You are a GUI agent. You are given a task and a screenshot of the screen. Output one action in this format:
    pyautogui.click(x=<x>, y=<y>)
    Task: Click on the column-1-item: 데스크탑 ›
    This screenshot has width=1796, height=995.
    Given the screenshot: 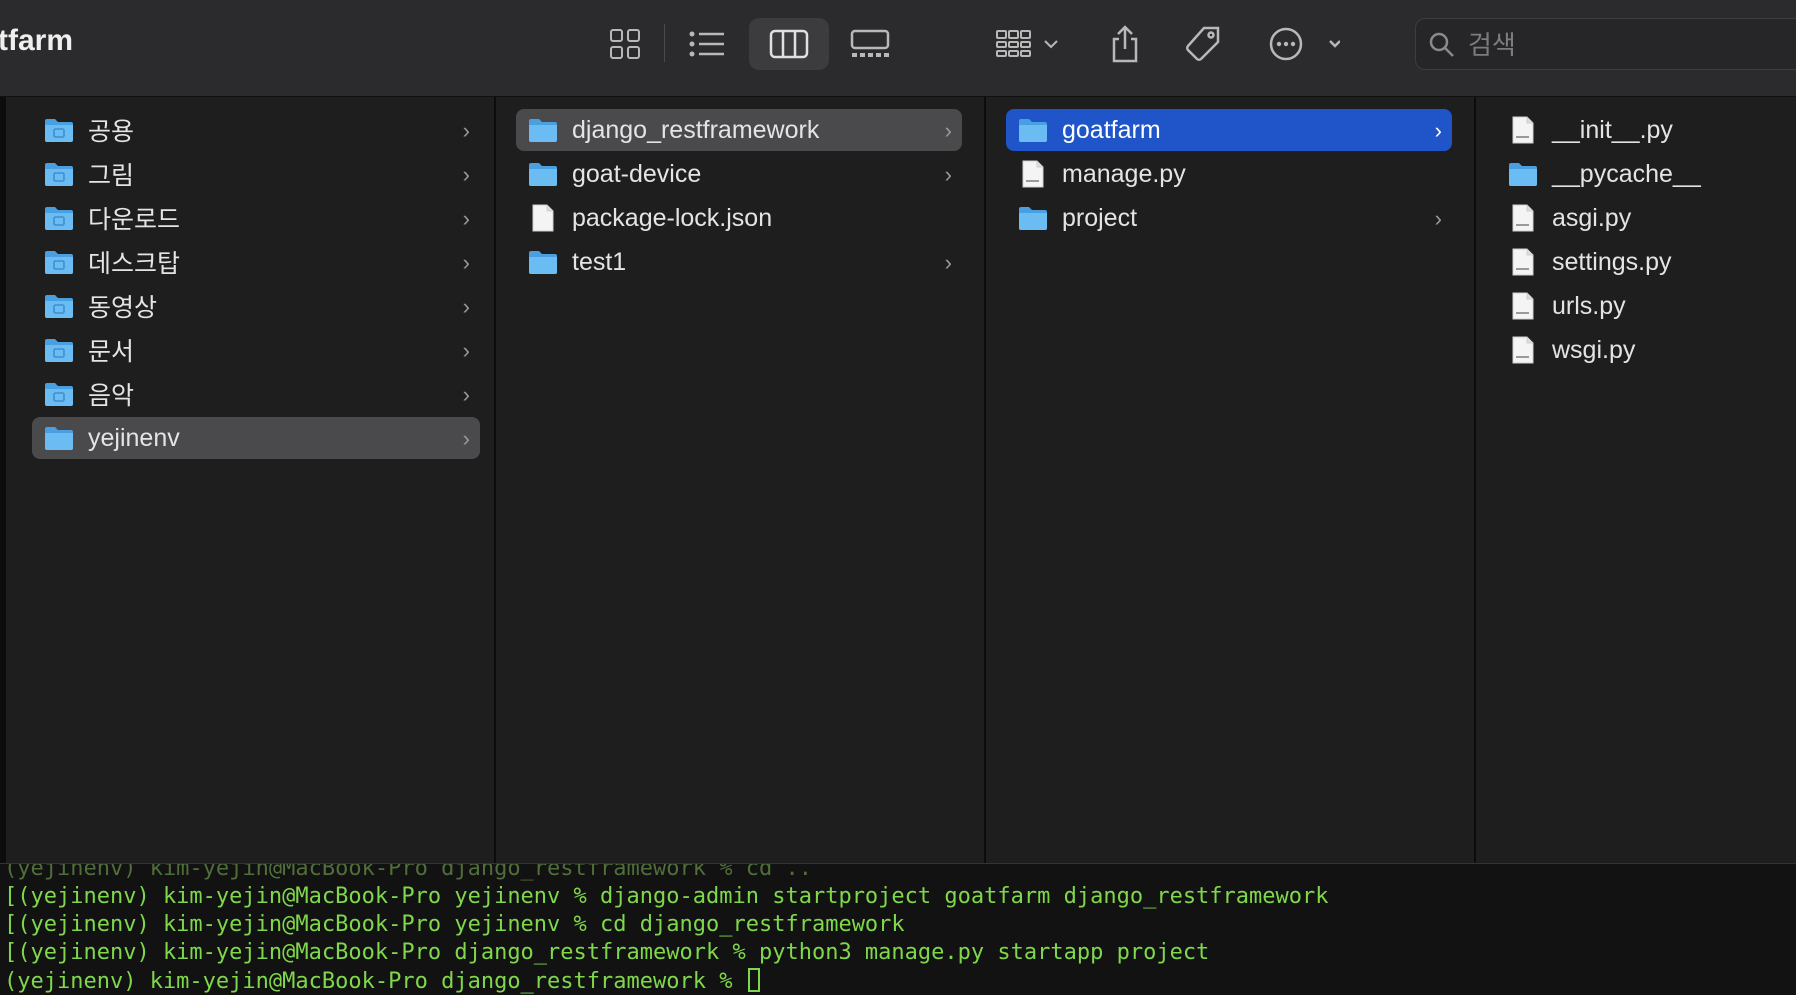 What is the action you would take?
    pyautogui.click(x=256, y=262)
    